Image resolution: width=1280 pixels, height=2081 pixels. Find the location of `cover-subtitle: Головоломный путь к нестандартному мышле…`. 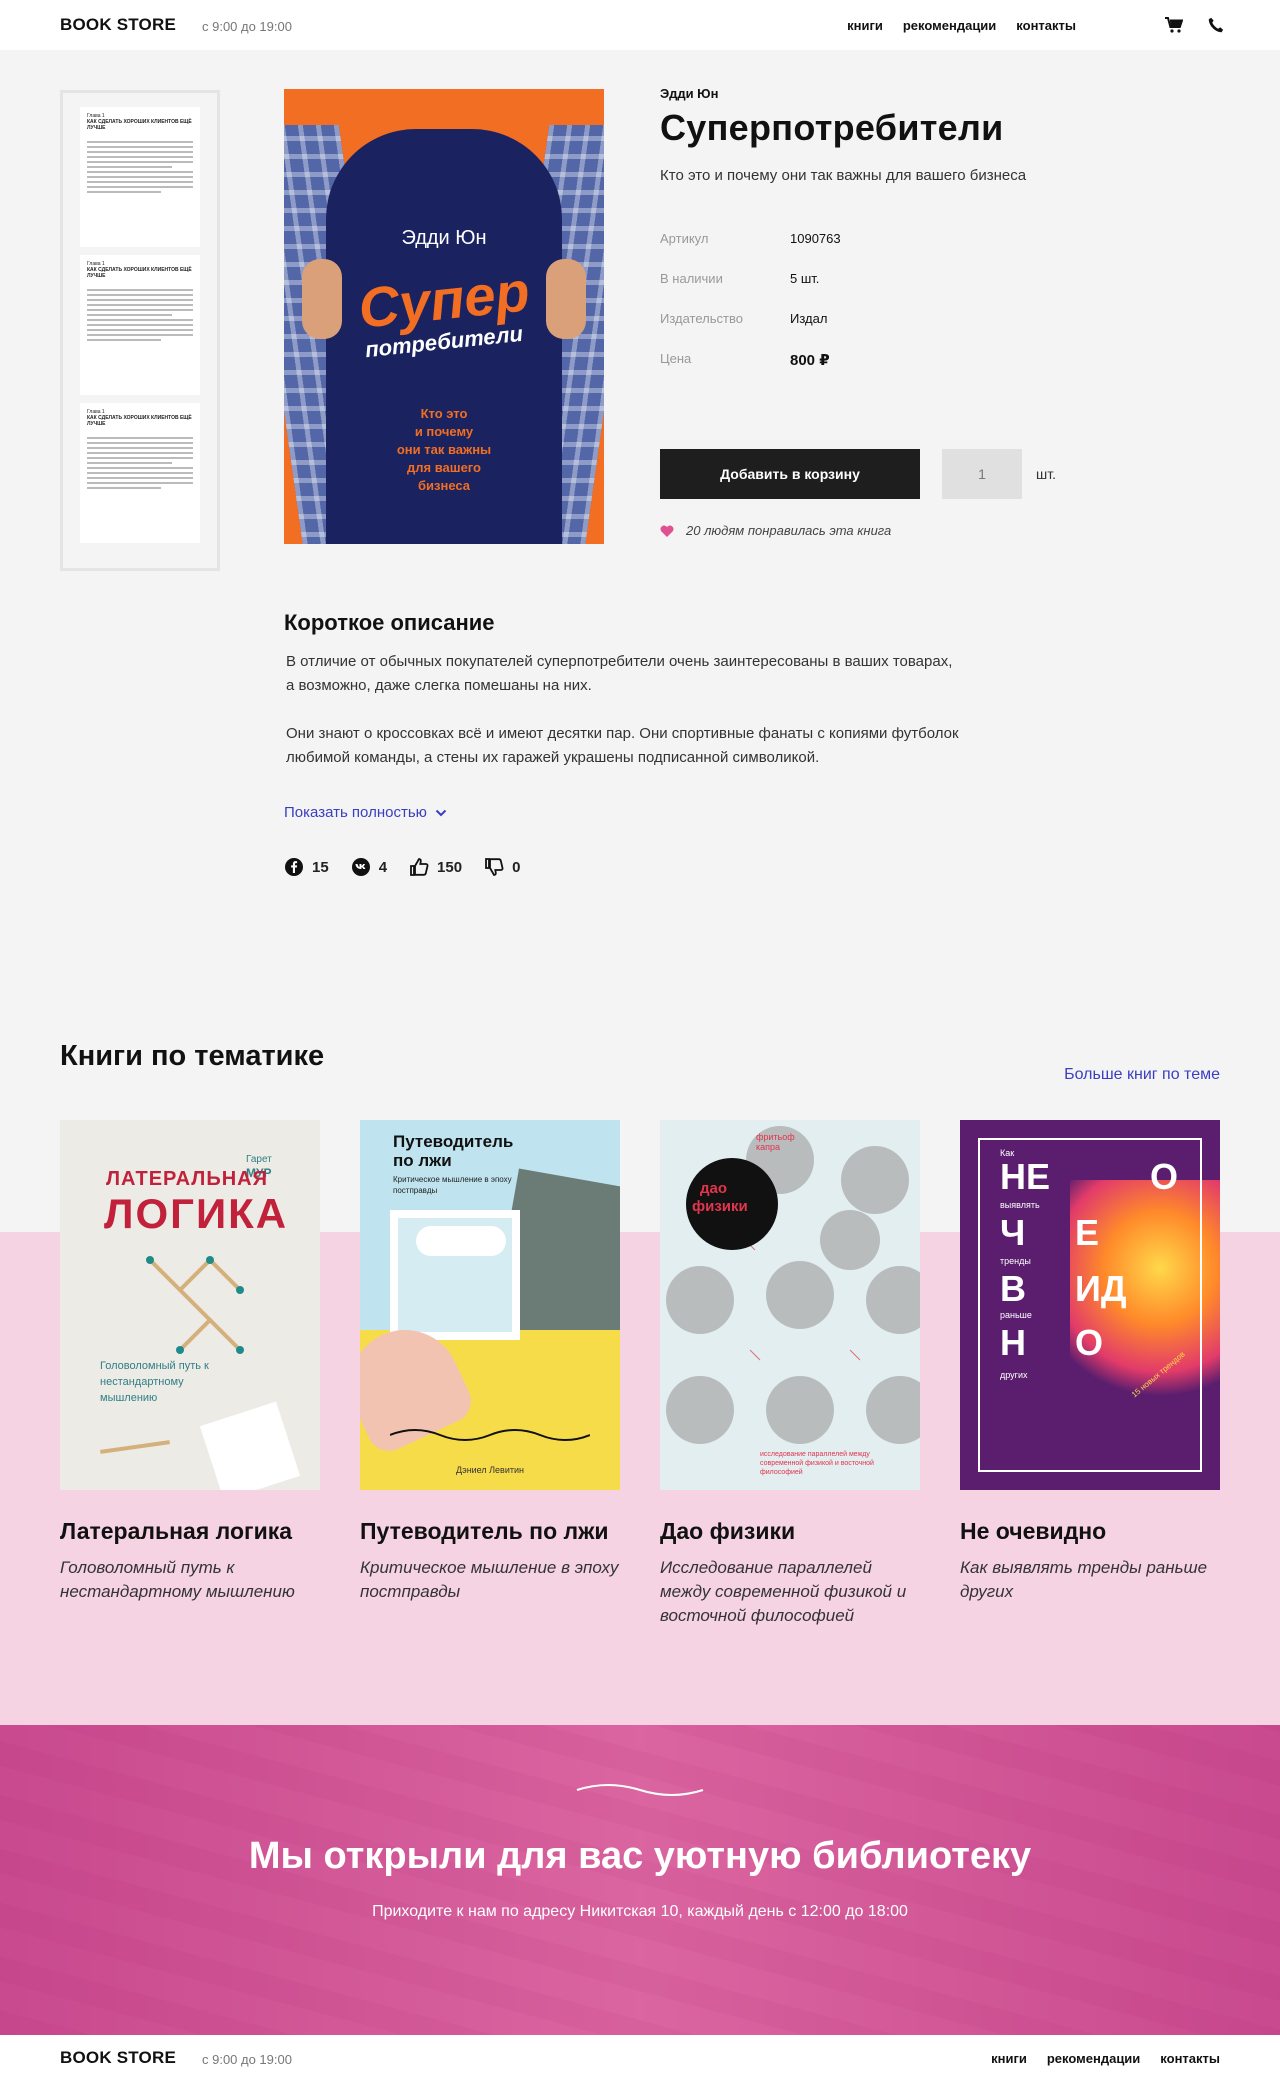

cover-subtitle: Головоломный путь к нестандартному мышле… is located at coordinates (154, 1382).